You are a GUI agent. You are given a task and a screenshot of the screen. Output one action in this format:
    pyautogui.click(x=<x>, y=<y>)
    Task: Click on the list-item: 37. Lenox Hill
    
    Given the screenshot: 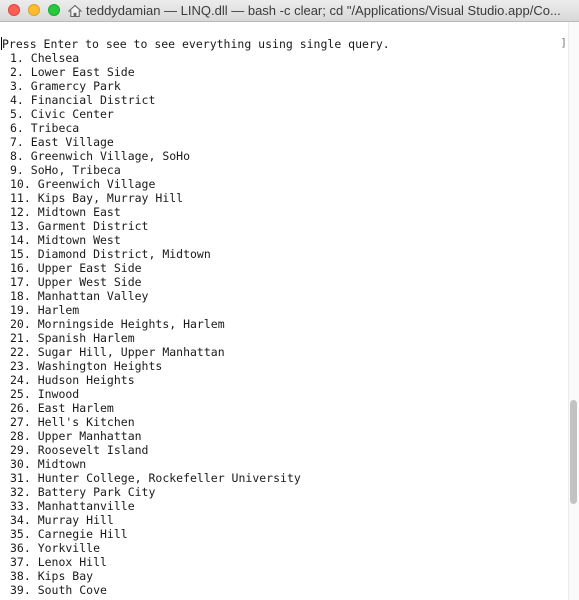 What is the action you would take?
    pyautogui.click(x=58, y=562)
    